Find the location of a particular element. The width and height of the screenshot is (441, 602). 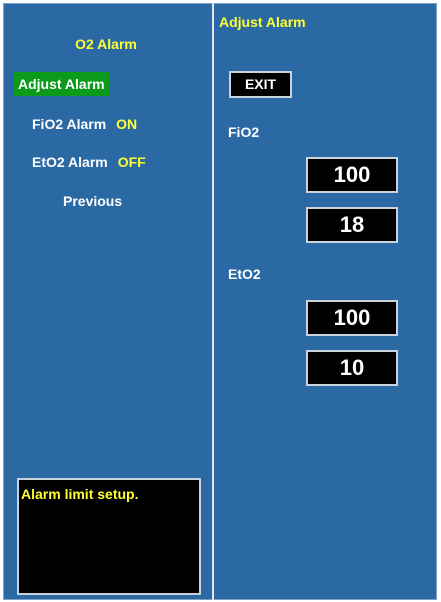

exit-button: EXIT is located at coordinates (260, 84).